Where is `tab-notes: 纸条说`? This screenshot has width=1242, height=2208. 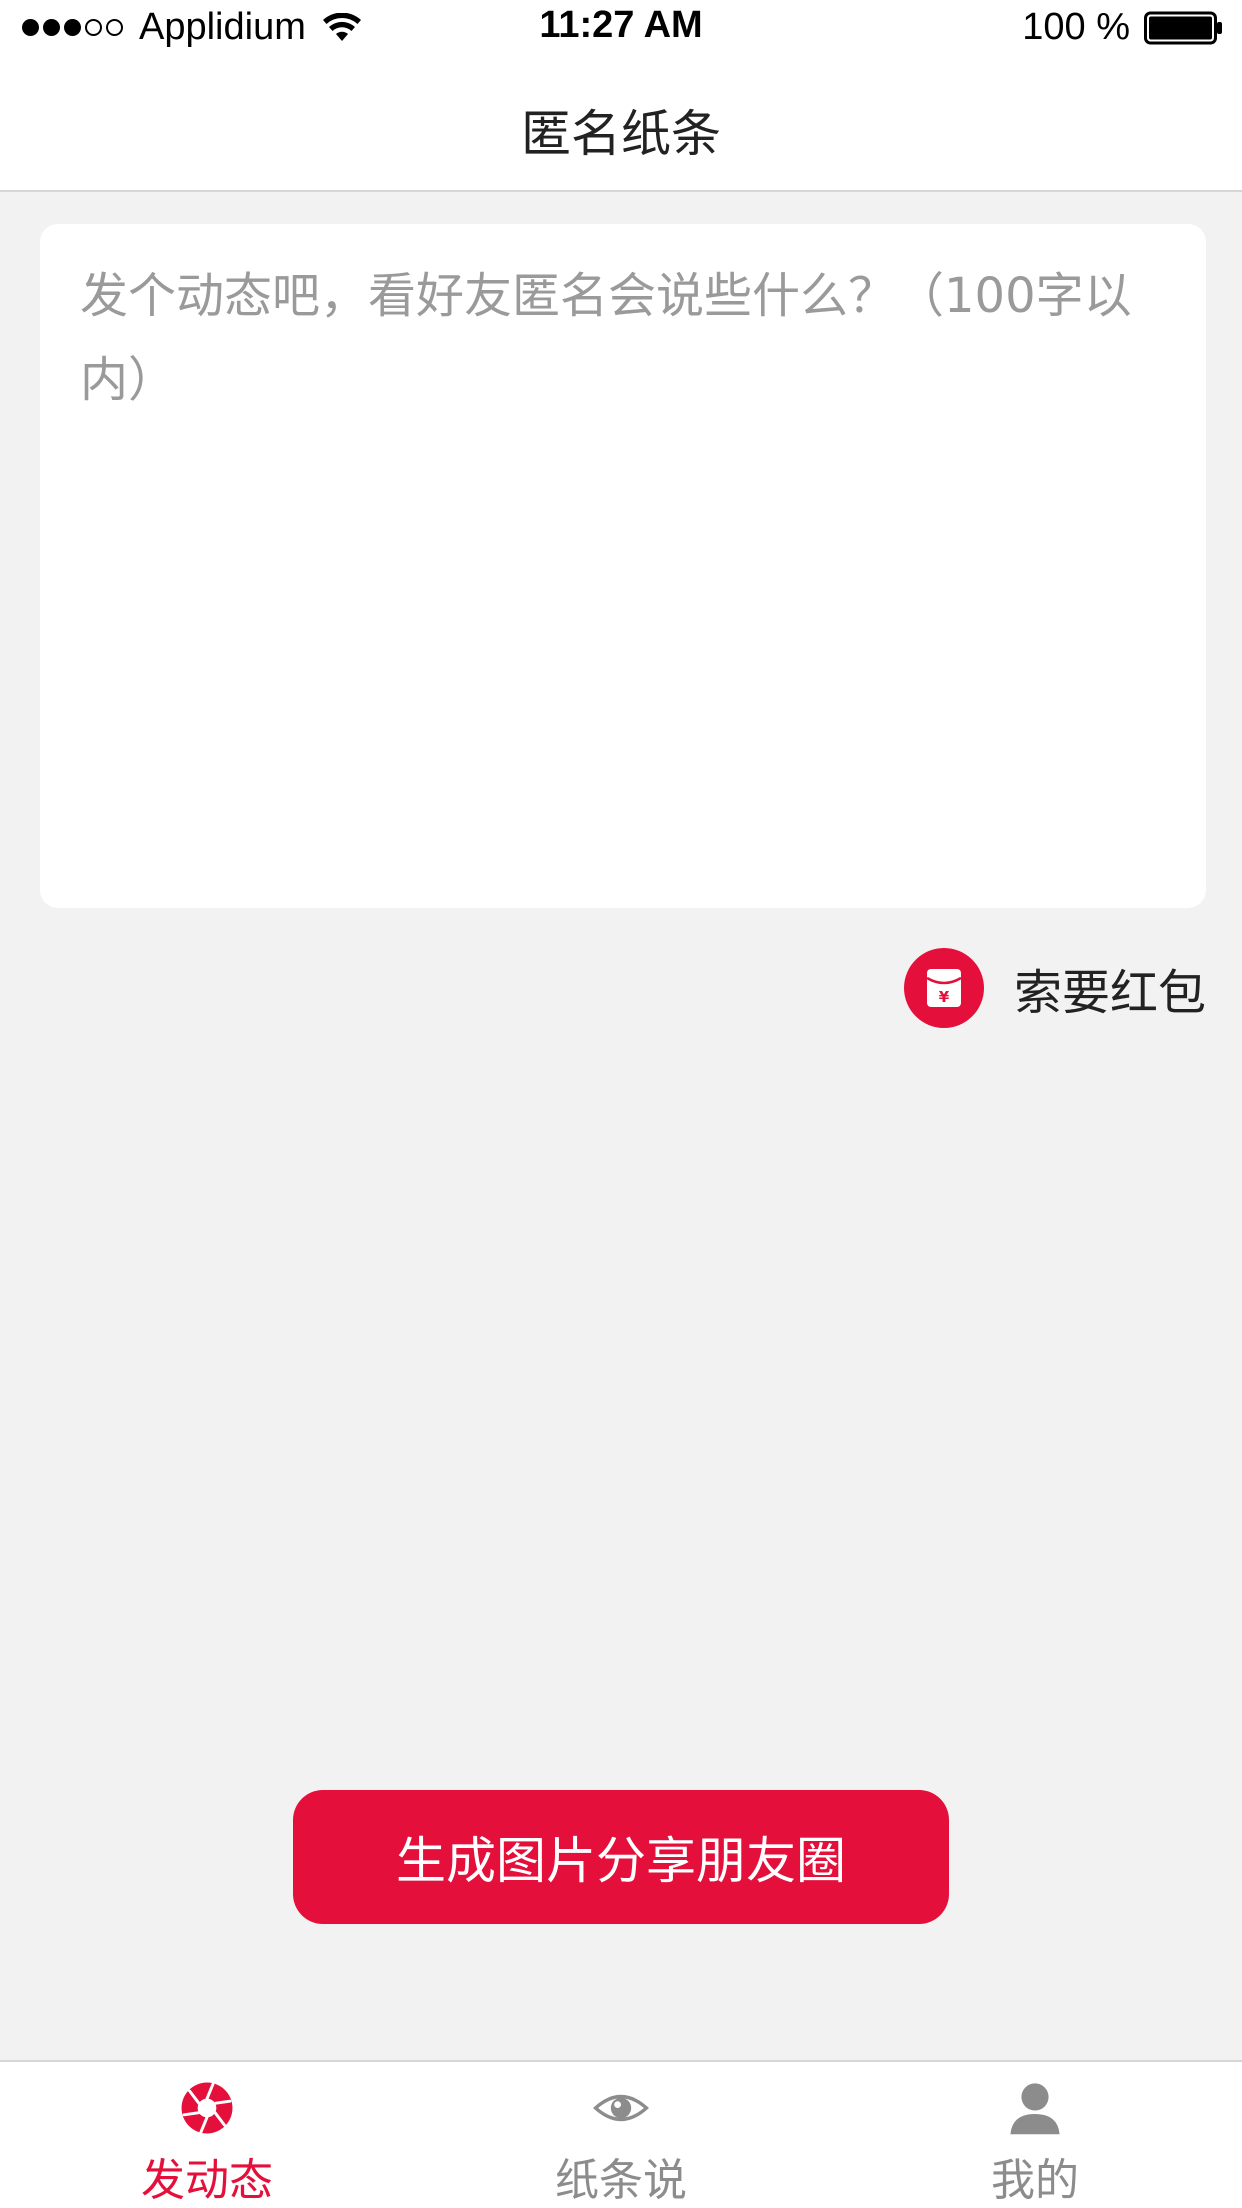 tab-notes: 纸条说 is located at coordinates (621, 2135).